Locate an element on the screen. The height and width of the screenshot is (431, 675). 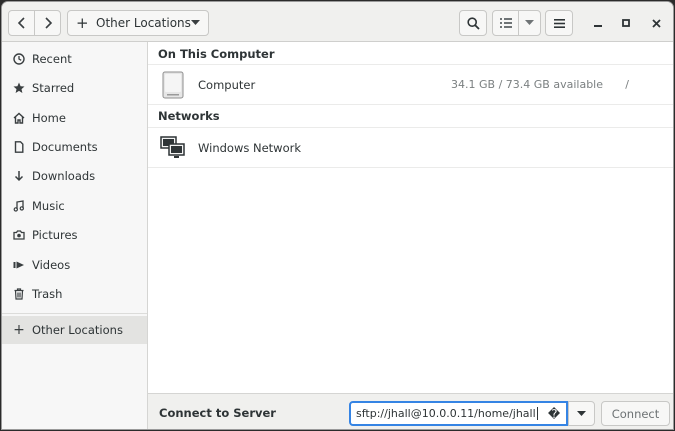
forward-button is located at coordinates (47, 23).